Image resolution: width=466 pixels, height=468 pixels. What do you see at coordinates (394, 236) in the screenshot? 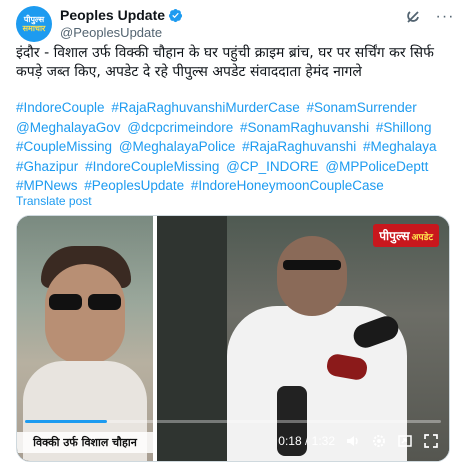
I see `channel-badge-text: पीपुल्स` at bounding box center [394, 236].